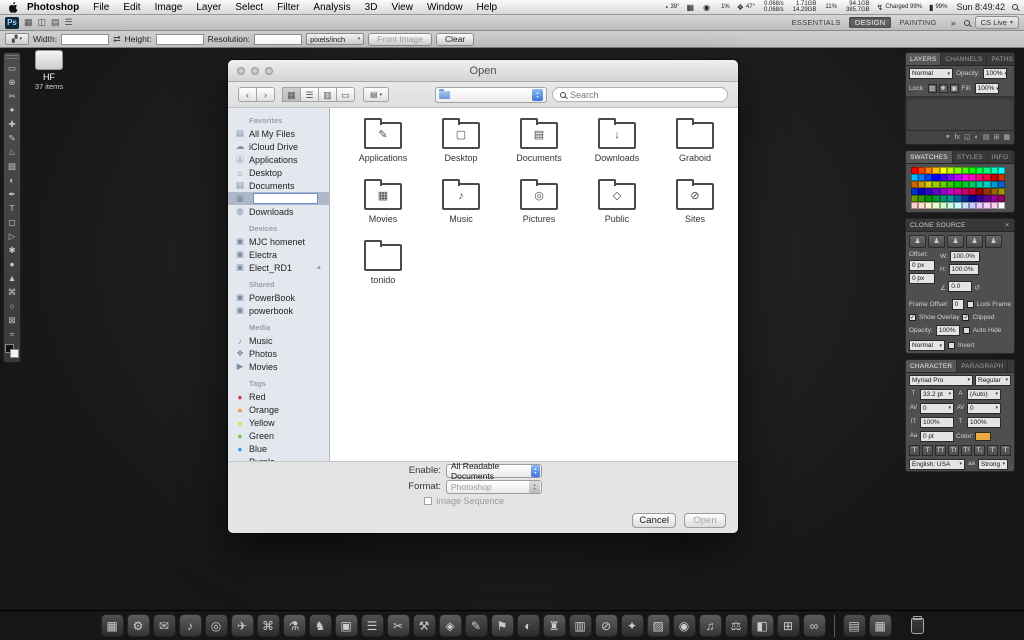 The width and height of the screenshot is (1024, 640). What do you see at coordinates (288, 7) in the screenshot?
I see `menu-item: Filter` at bounding box center [288, 7].